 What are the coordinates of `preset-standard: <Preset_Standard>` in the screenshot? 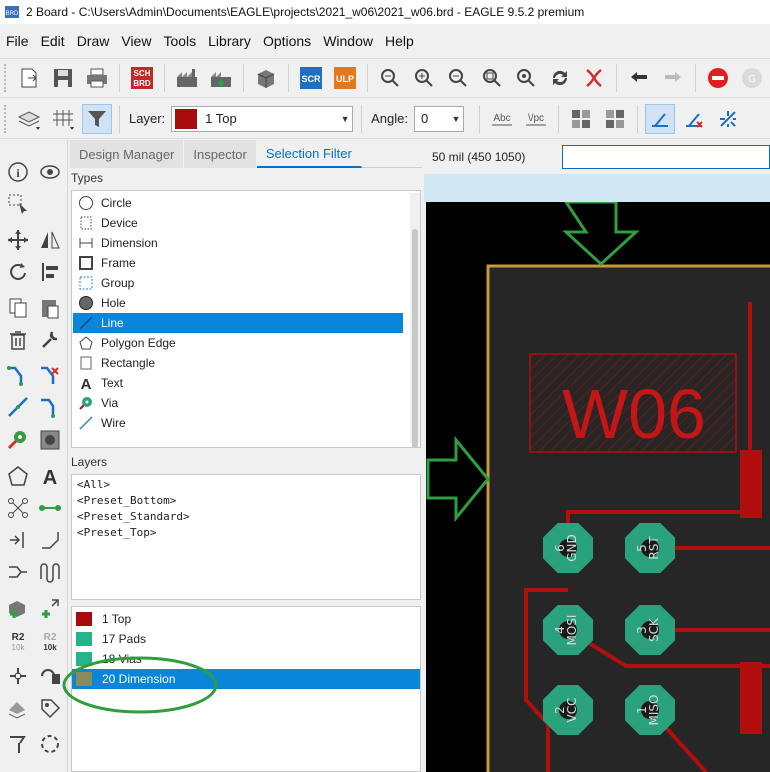 It's located at (246, 517).